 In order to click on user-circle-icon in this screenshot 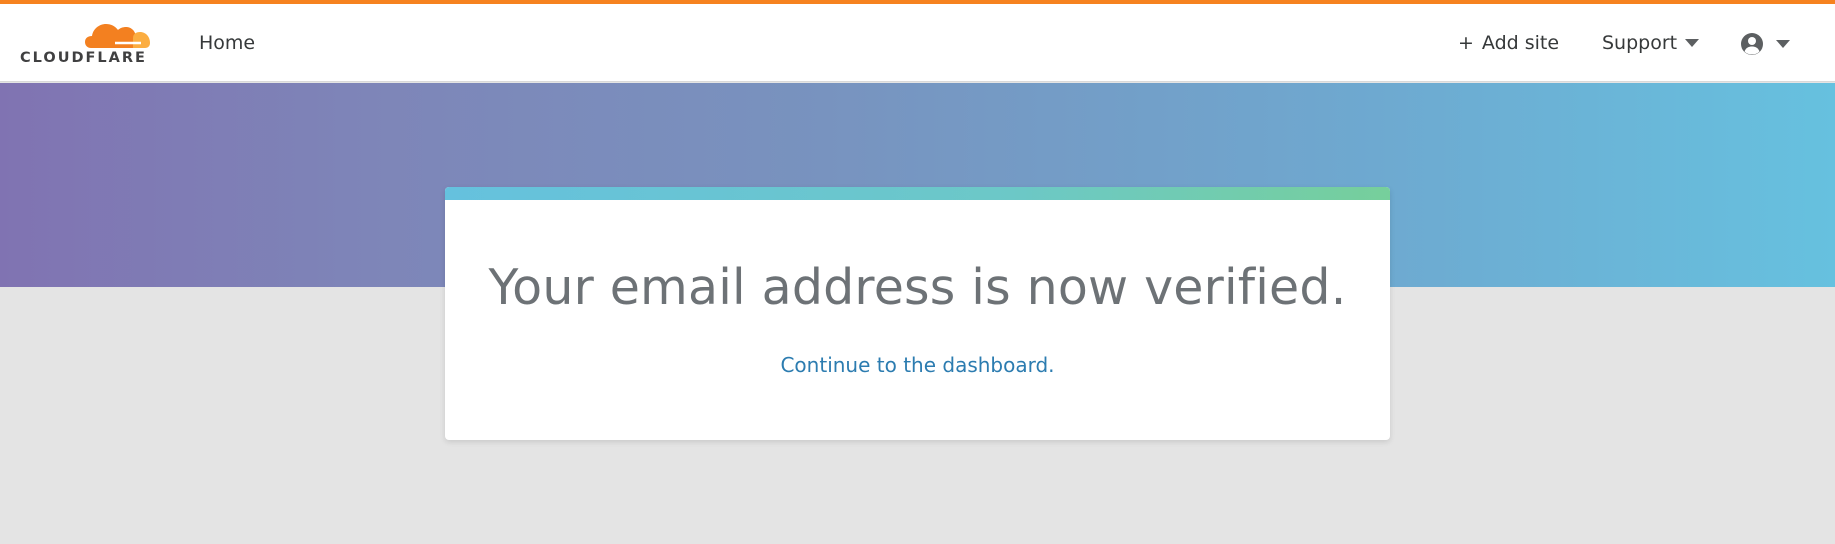, I will do `click(1752, 44)`.